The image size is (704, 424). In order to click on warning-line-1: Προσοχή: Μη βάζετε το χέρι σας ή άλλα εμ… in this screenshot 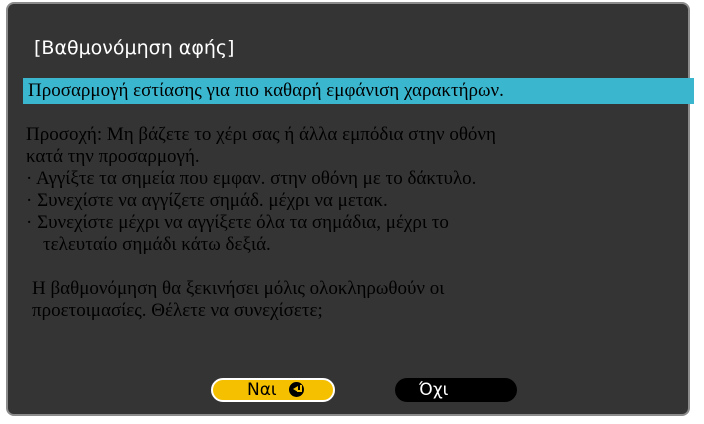, I will do `click(261, 134)`.